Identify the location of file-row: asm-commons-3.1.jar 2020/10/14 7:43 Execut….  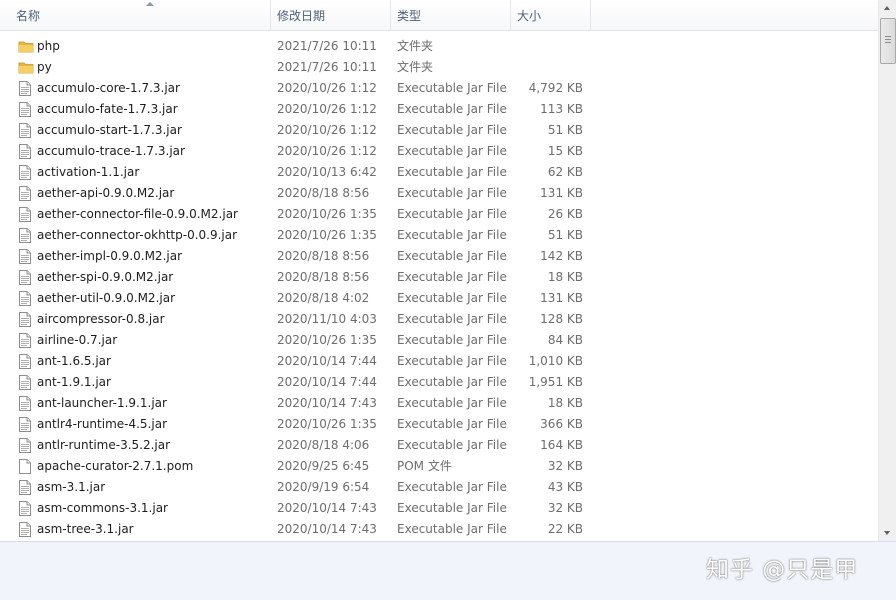
(439, 508).